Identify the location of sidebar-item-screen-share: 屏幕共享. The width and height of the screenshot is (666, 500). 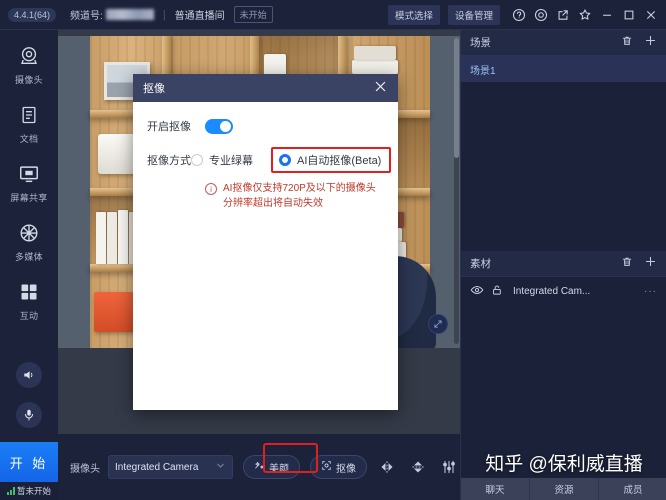
(29, 177).